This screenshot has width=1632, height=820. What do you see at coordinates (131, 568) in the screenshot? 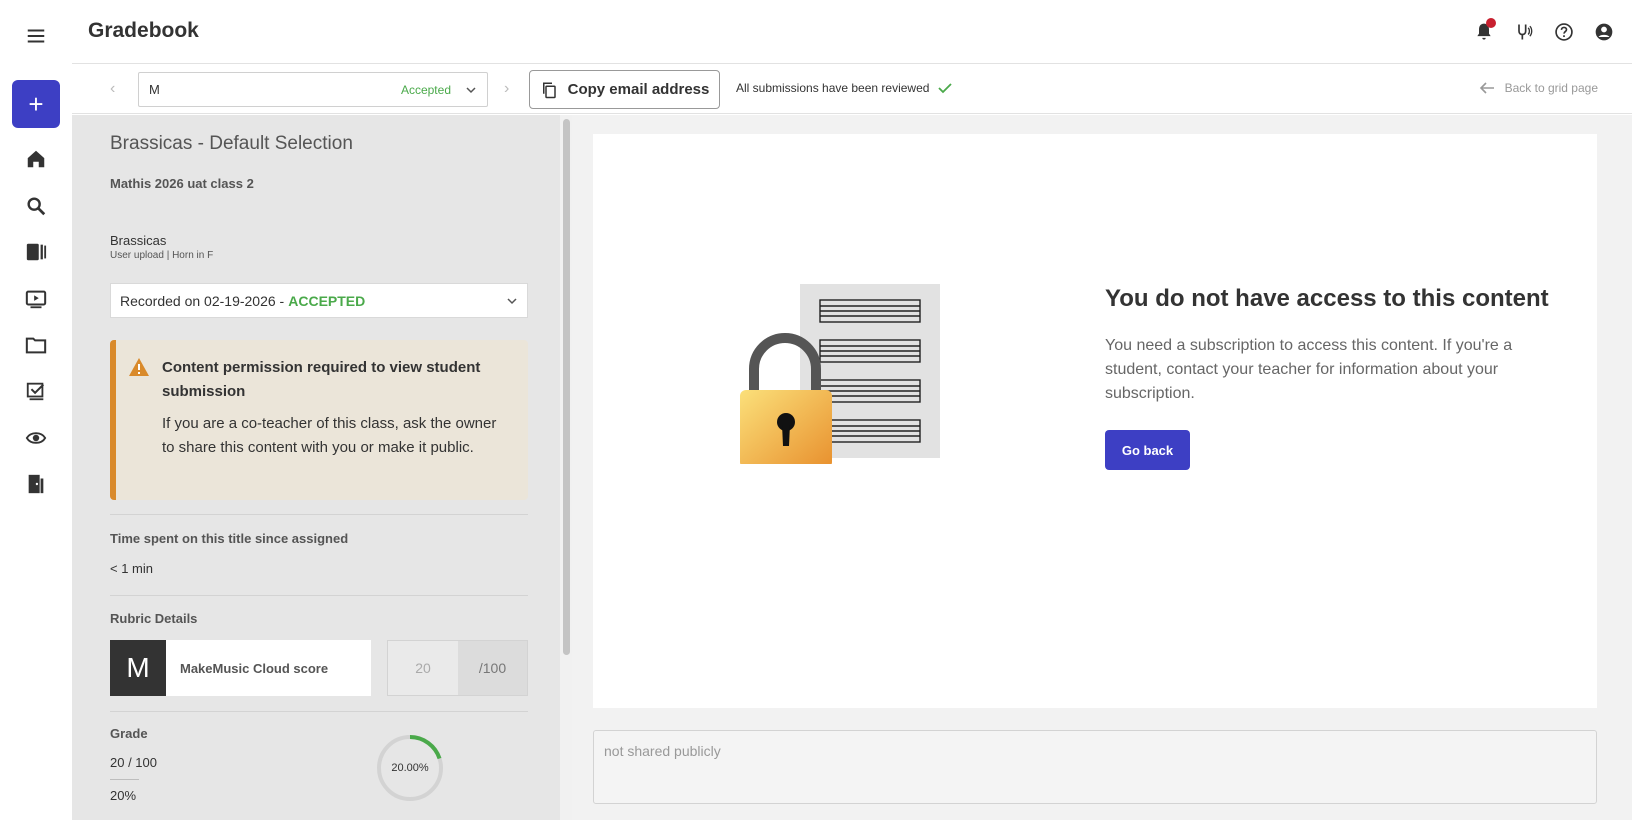
I see `time-spent-value: < 1 min` at bounding box center [131, 568].